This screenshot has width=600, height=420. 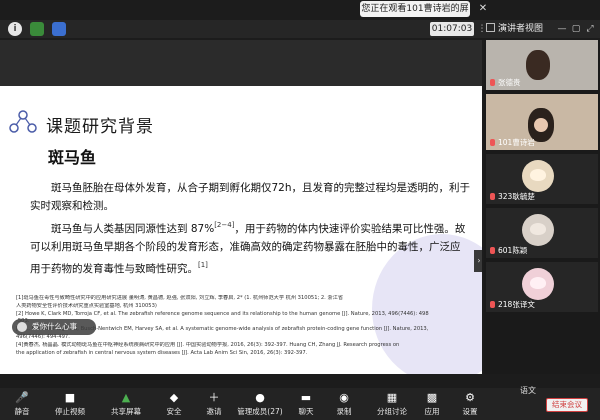 What do you see at coordinates (100, 127) in the screenshot?
I see `slide-title: 课题研究背景` at bounding box center [100, 127].